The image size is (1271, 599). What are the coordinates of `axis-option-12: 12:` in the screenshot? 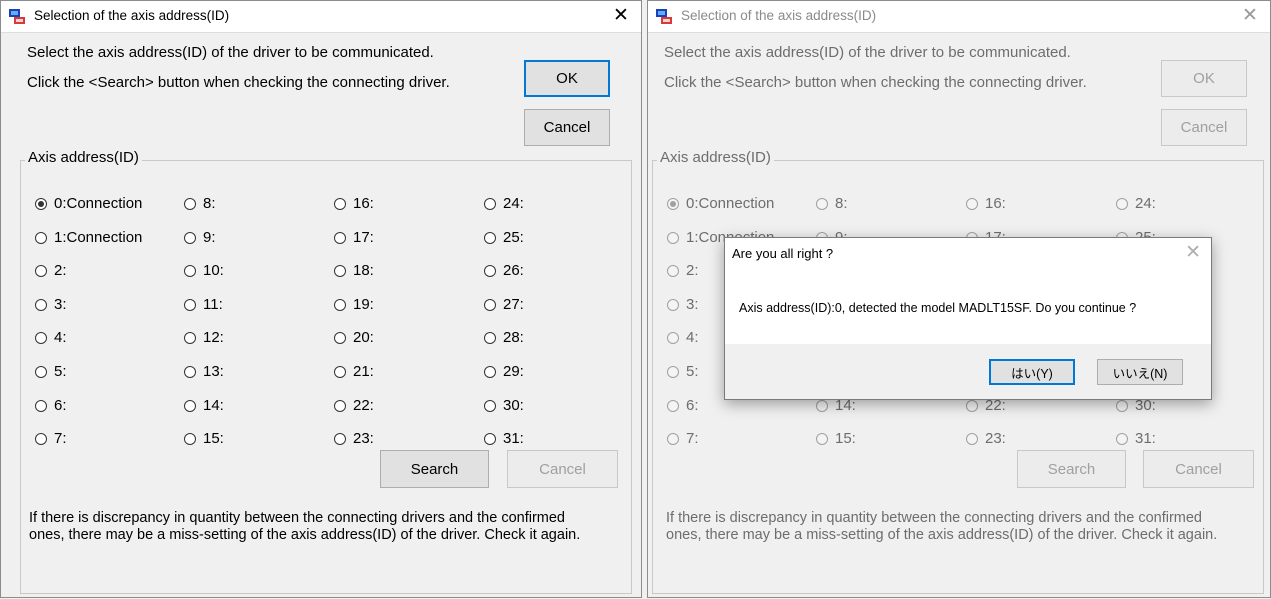 It's located at (204, 337).